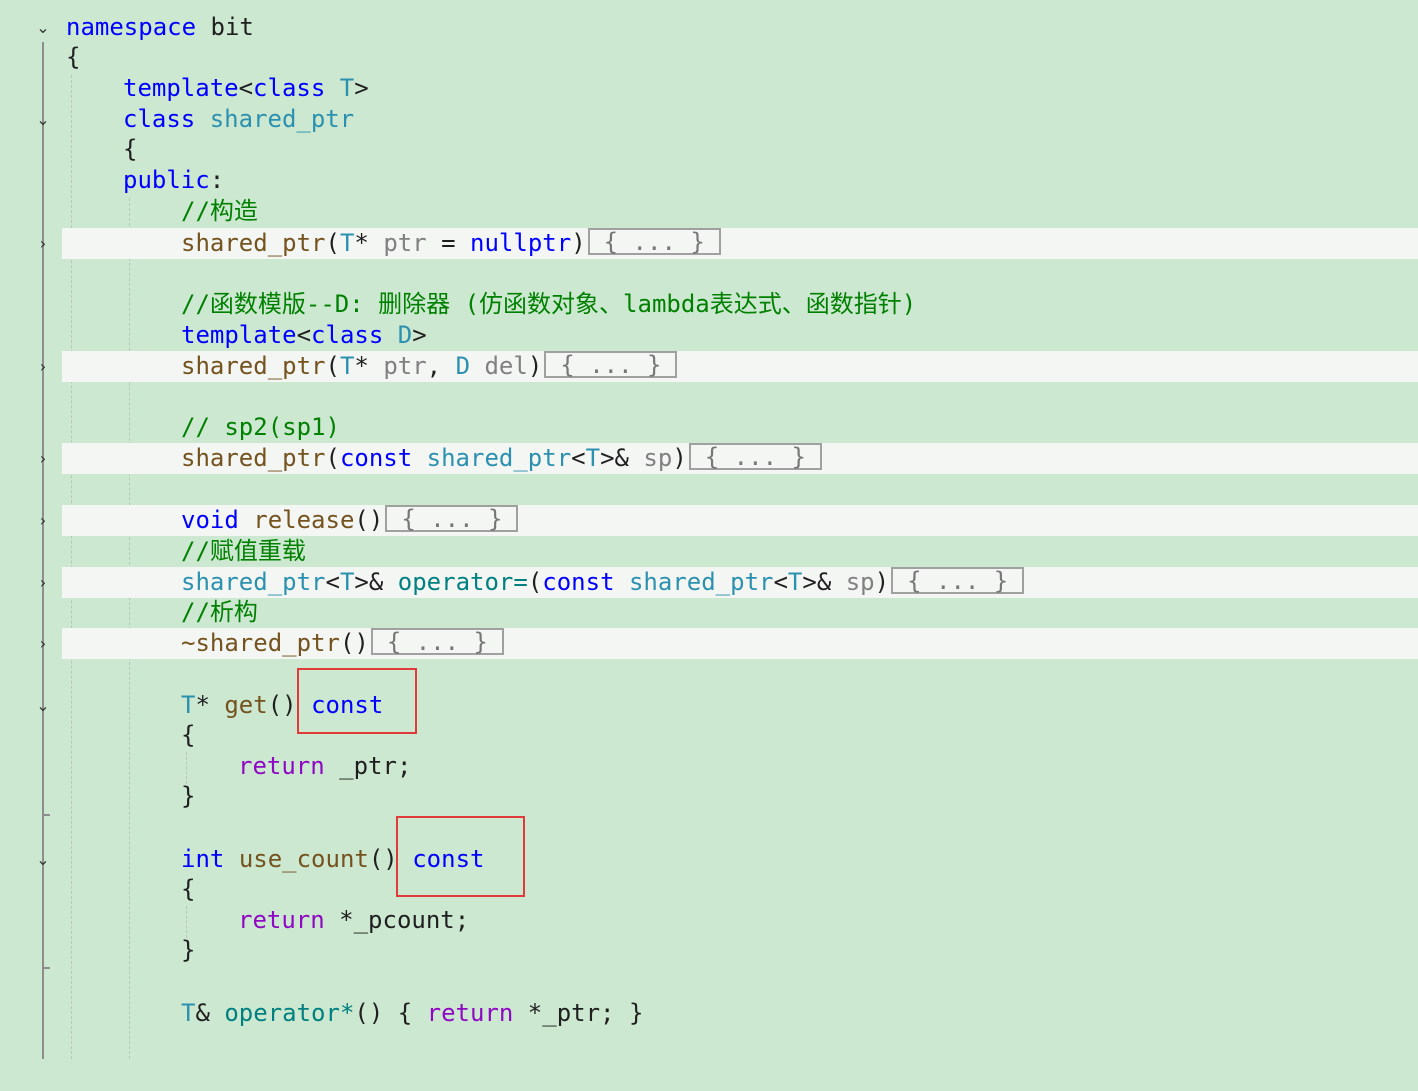  I want to click on punct: ,, so click(441, 366).